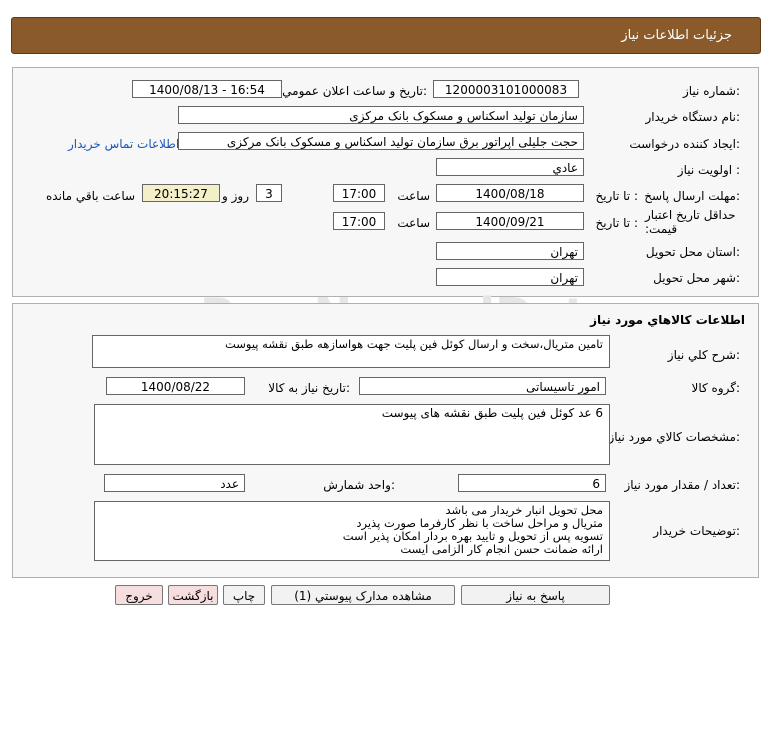 The height and width of the screenshot is (745, 770). What do you see at coordinates (386, 35) in the screenshot?
I see `page-header: جزئيات اطلاعات نياز` at bounding box center [386, 35].